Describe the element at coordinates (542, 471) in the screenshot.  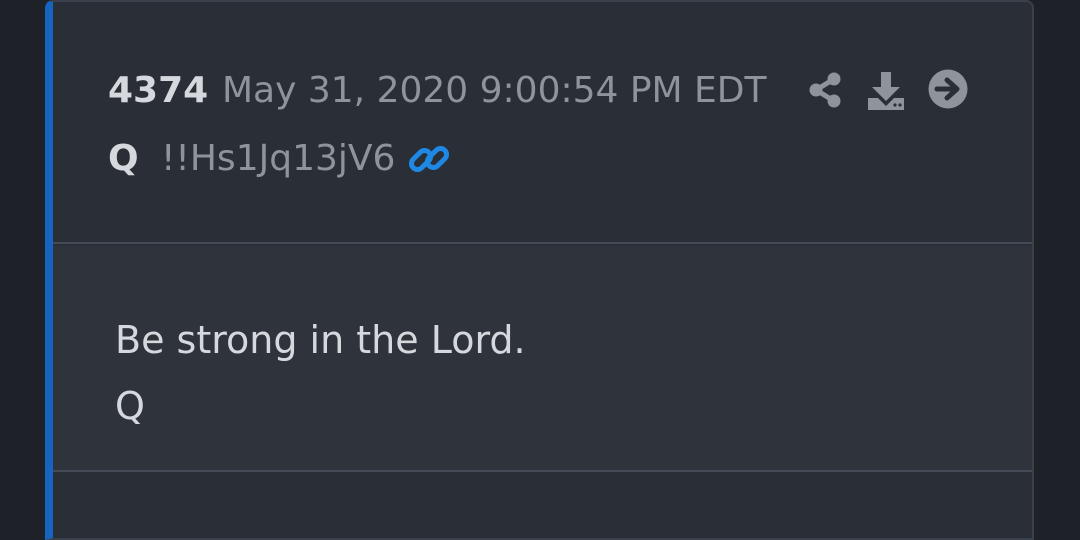
I see `body-divider` at that location.